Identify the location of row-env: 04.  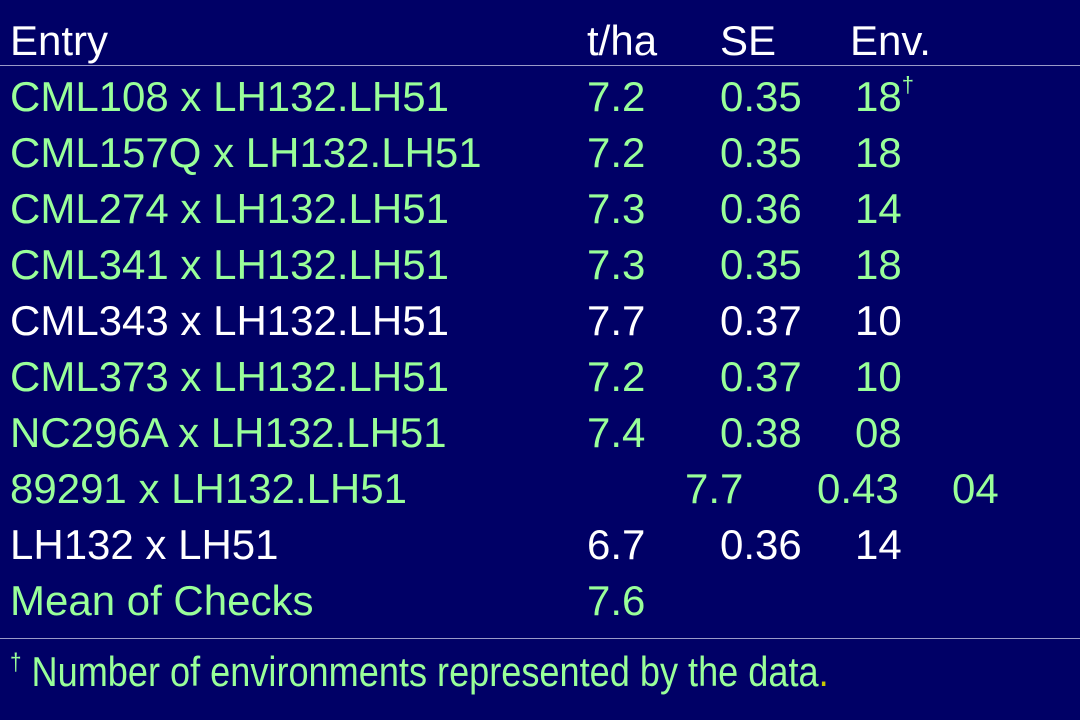
(975, 488).